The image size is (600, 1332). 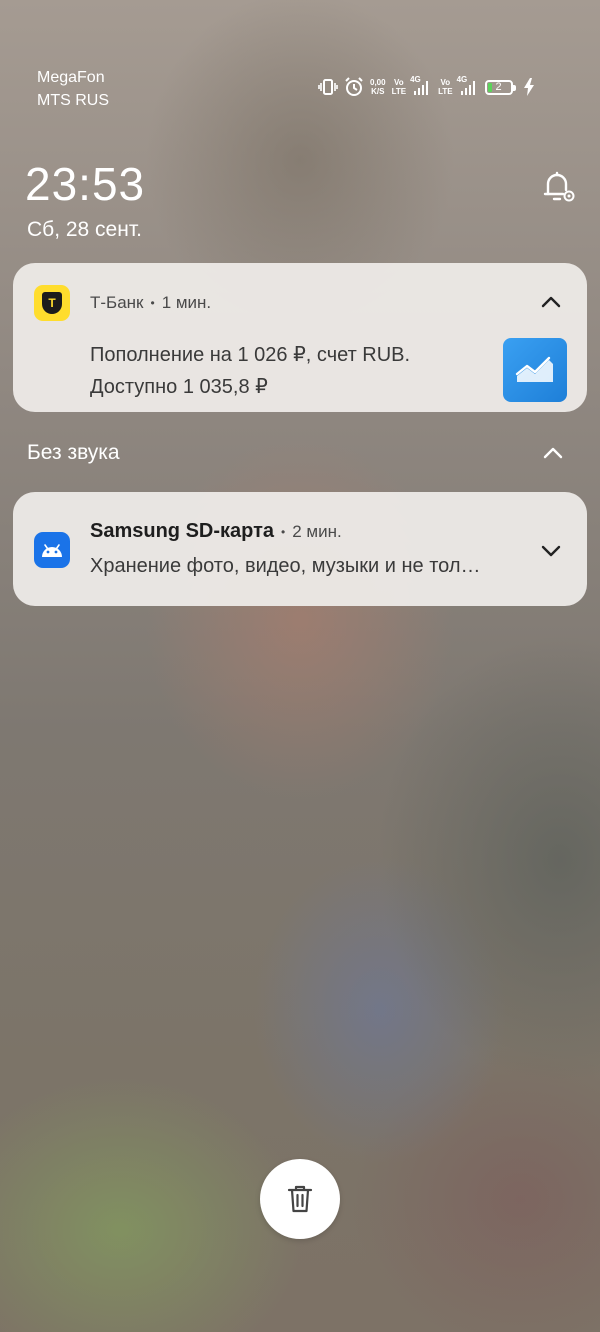 I want to click on carrier-info: MegaFon MTS RUS, so click(x=73, y=89).